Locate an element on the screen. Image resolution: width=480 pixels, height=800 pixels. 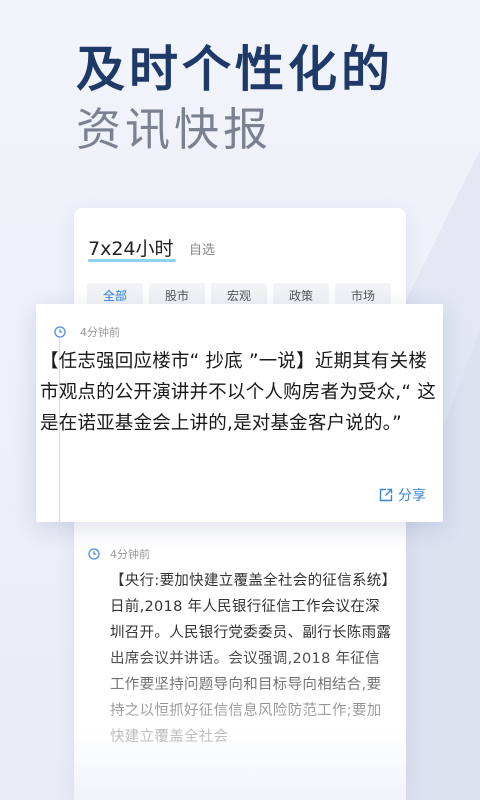
share-label: 分享 is located at coordinates (412, 496).